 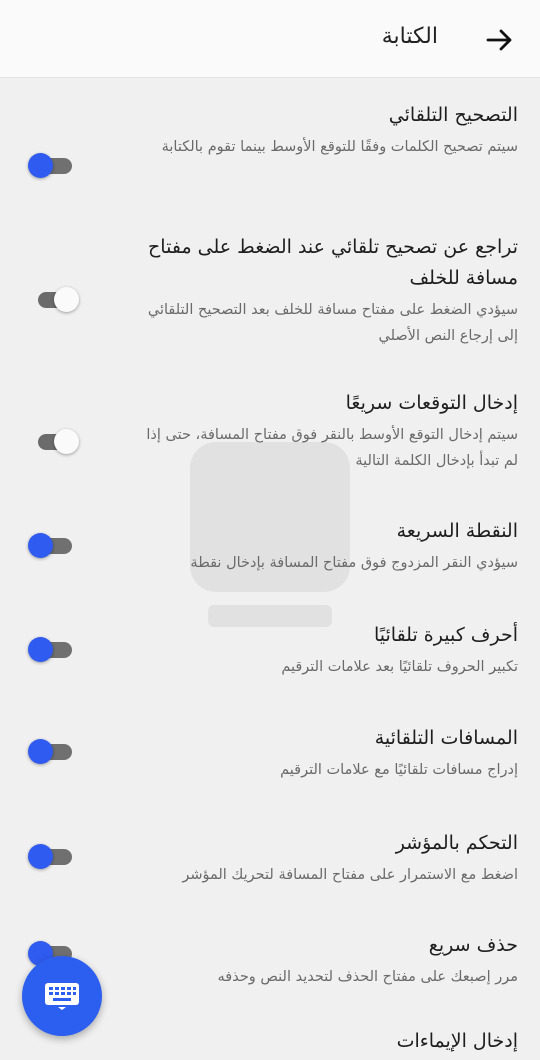 What do you see at coordinates (52, 166) in the screenshot?
I see `auto-correct-toggle` at bounding box center [52, 166].